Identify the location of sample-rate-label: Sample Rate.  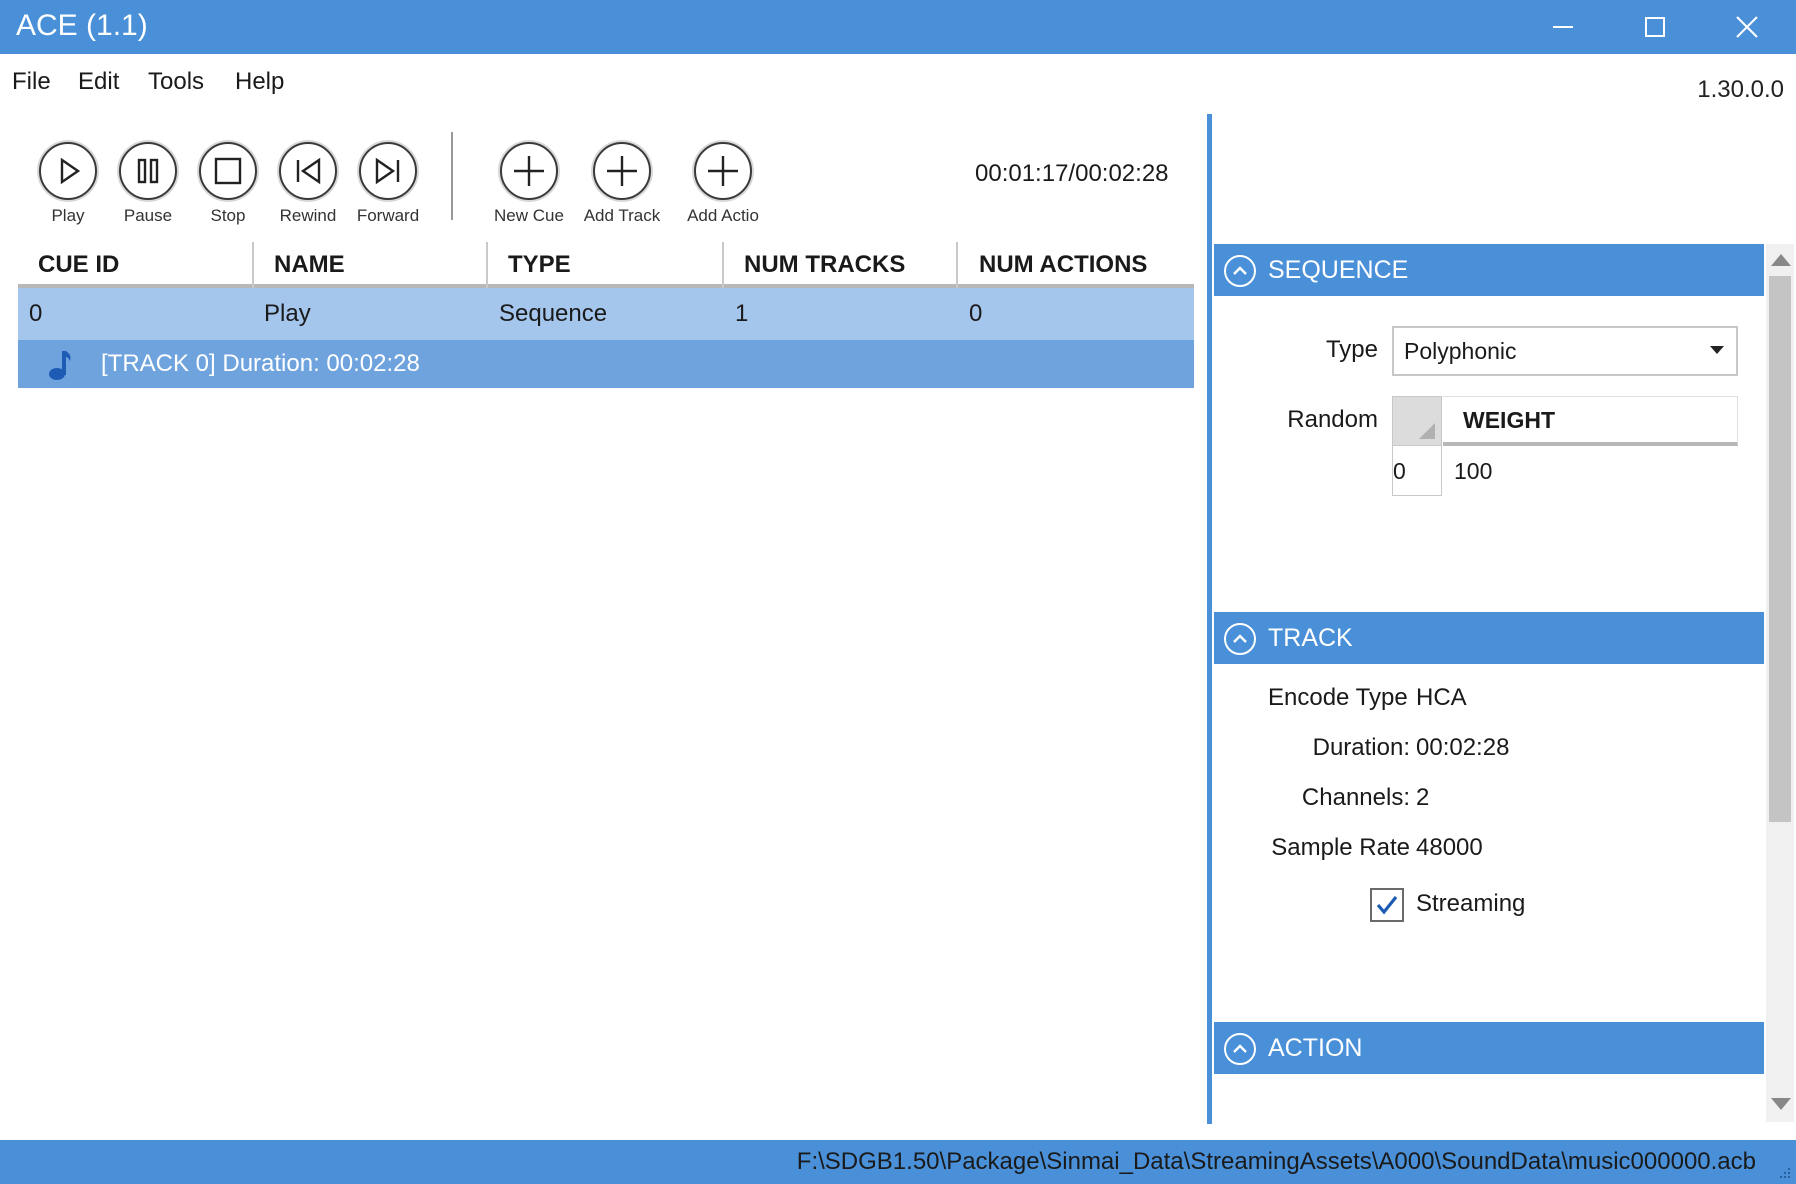
(1340, 847).